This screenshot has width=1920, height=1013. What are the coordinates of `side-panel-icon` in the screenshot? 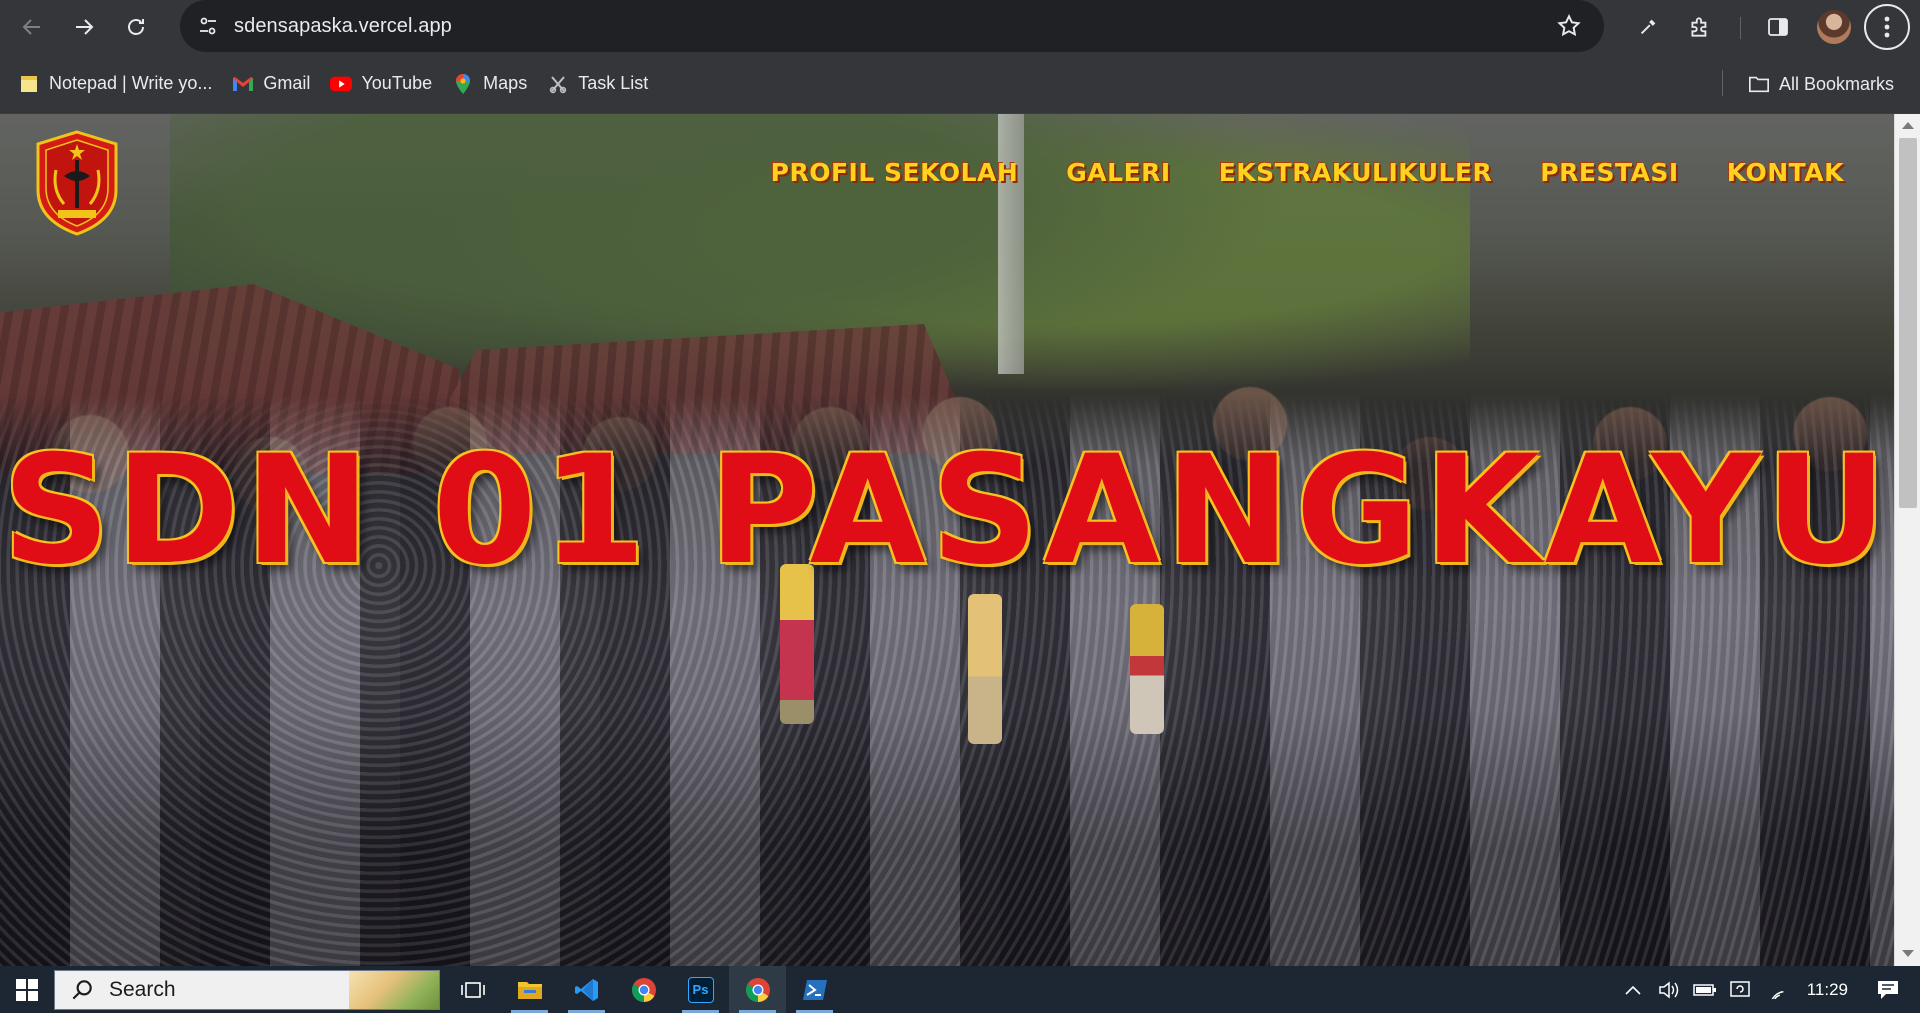 It's located at (1778, 27).